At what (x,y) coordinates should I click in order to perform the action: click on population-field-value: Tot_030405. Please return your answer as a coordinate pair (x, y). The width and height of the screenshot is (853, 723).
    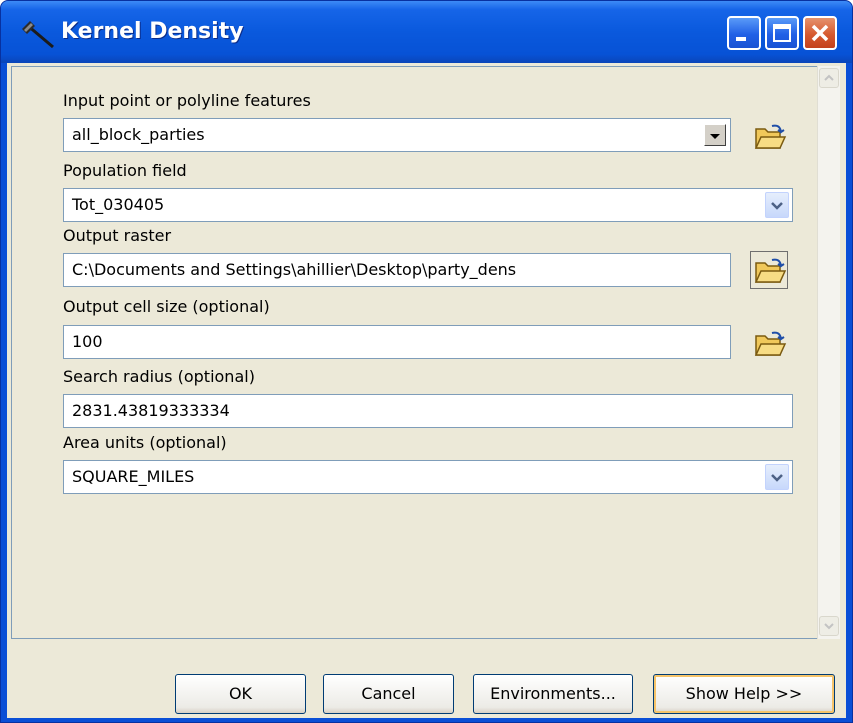
    Looking at the image, I should click on (118, 204).